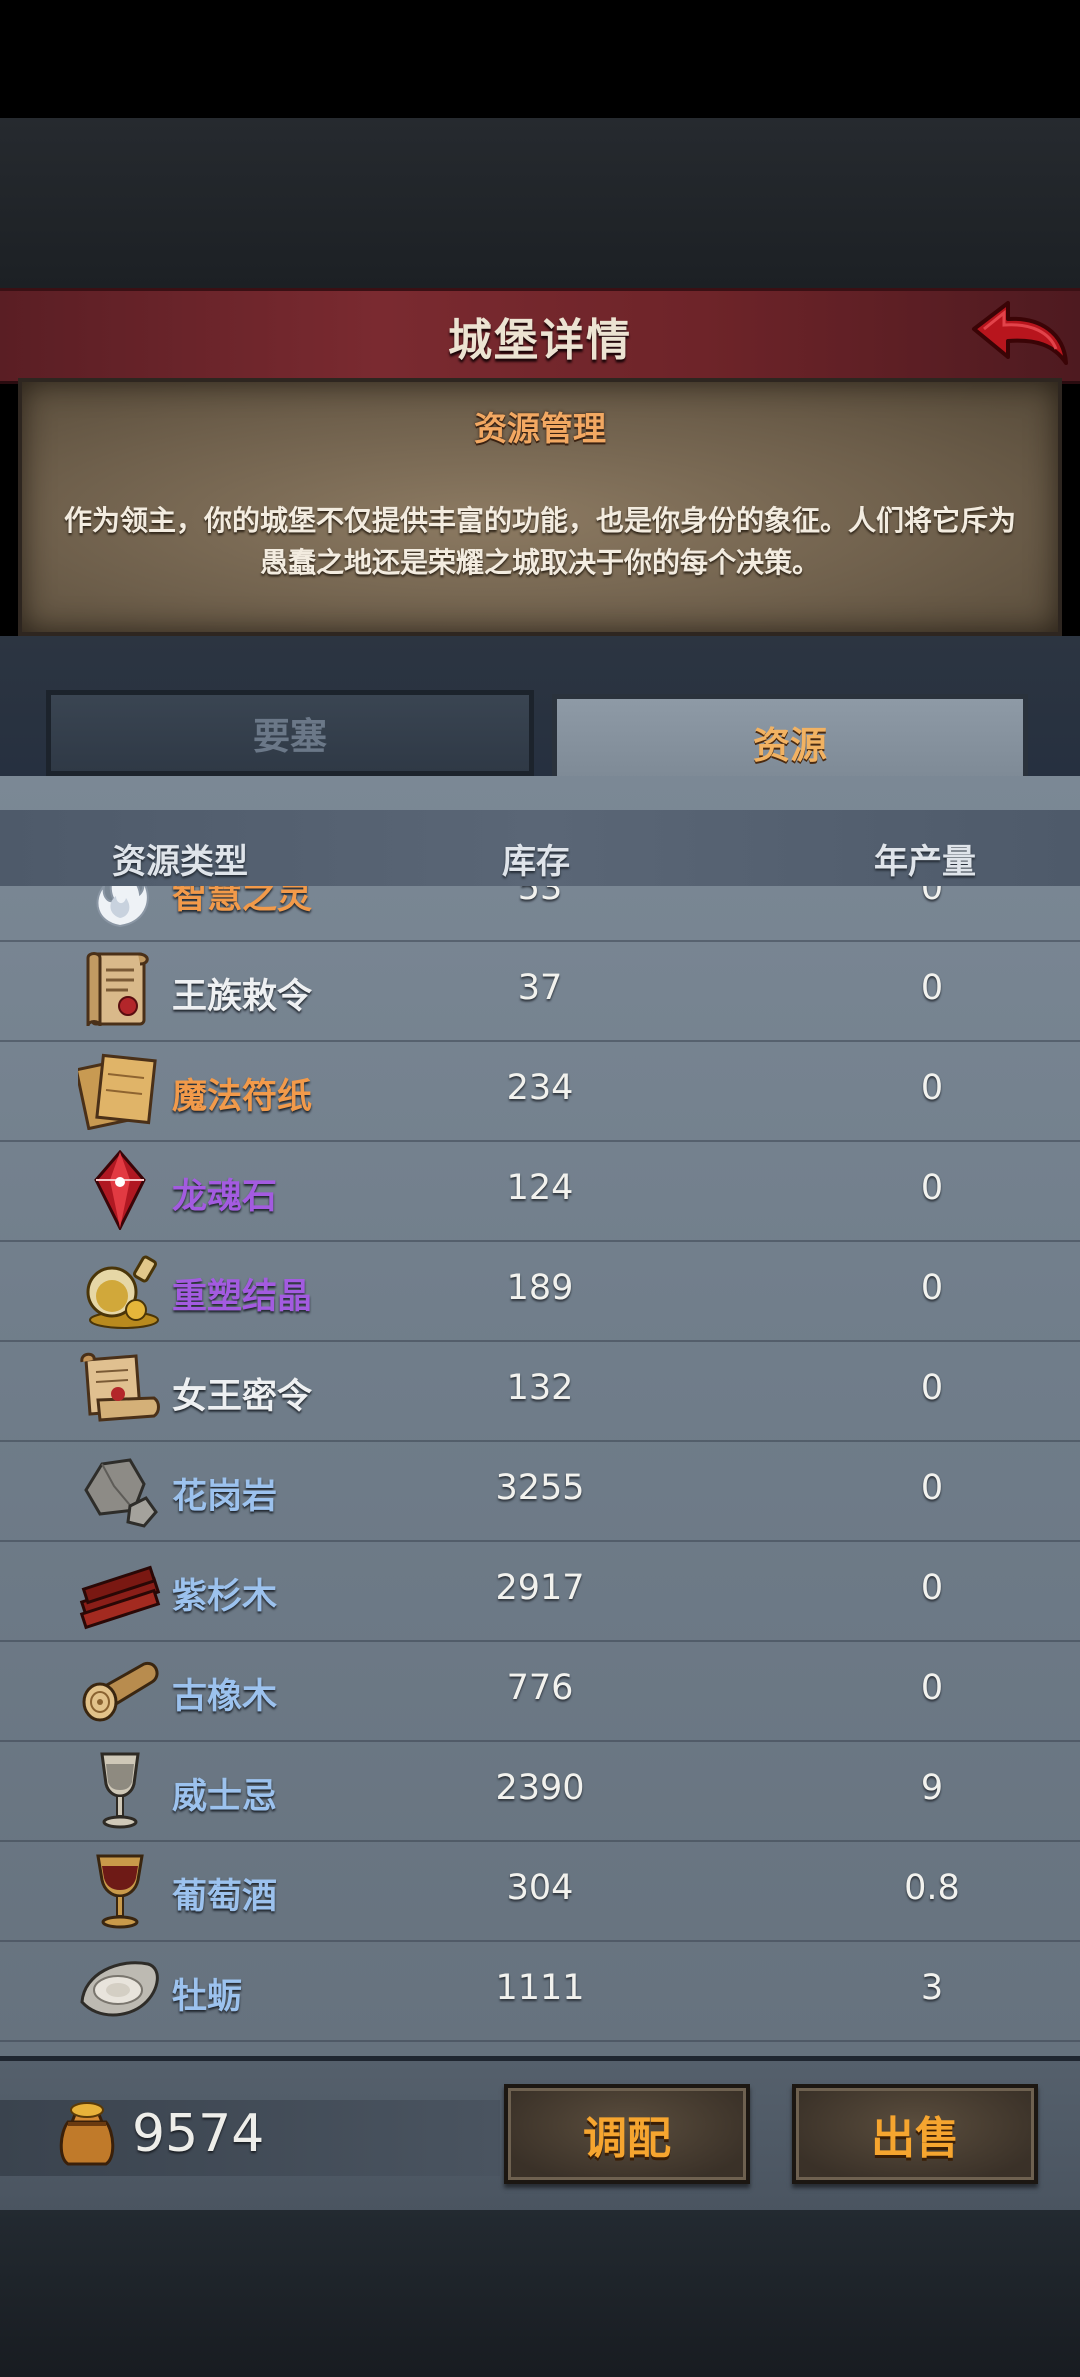 This screenshot has width=1080, height=2377. What do you see at coordinates (225, 1597) in the screenshot?
I see `resource-name: 紫杉木` at bounding box center [225, 1597].